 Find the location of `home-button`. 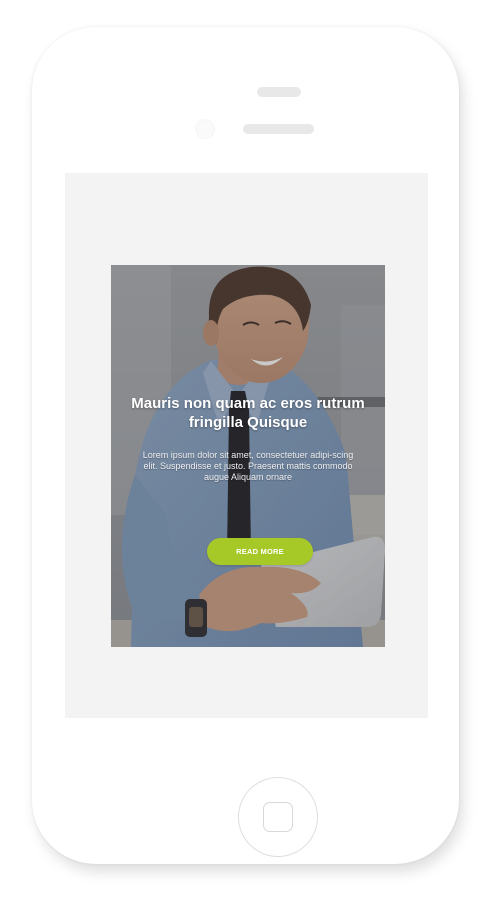

home-button is located at coordinates (278, 817).